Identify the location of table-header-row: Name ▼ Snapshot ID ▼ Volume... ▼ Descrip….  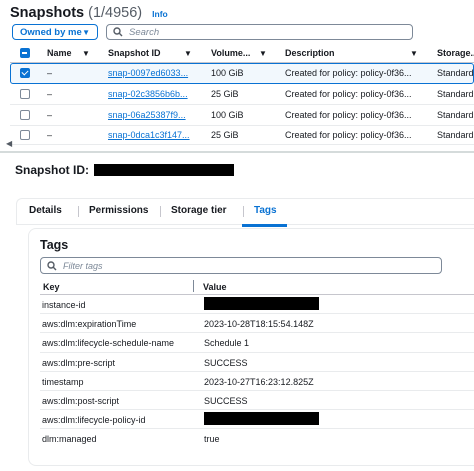
(242, 53).